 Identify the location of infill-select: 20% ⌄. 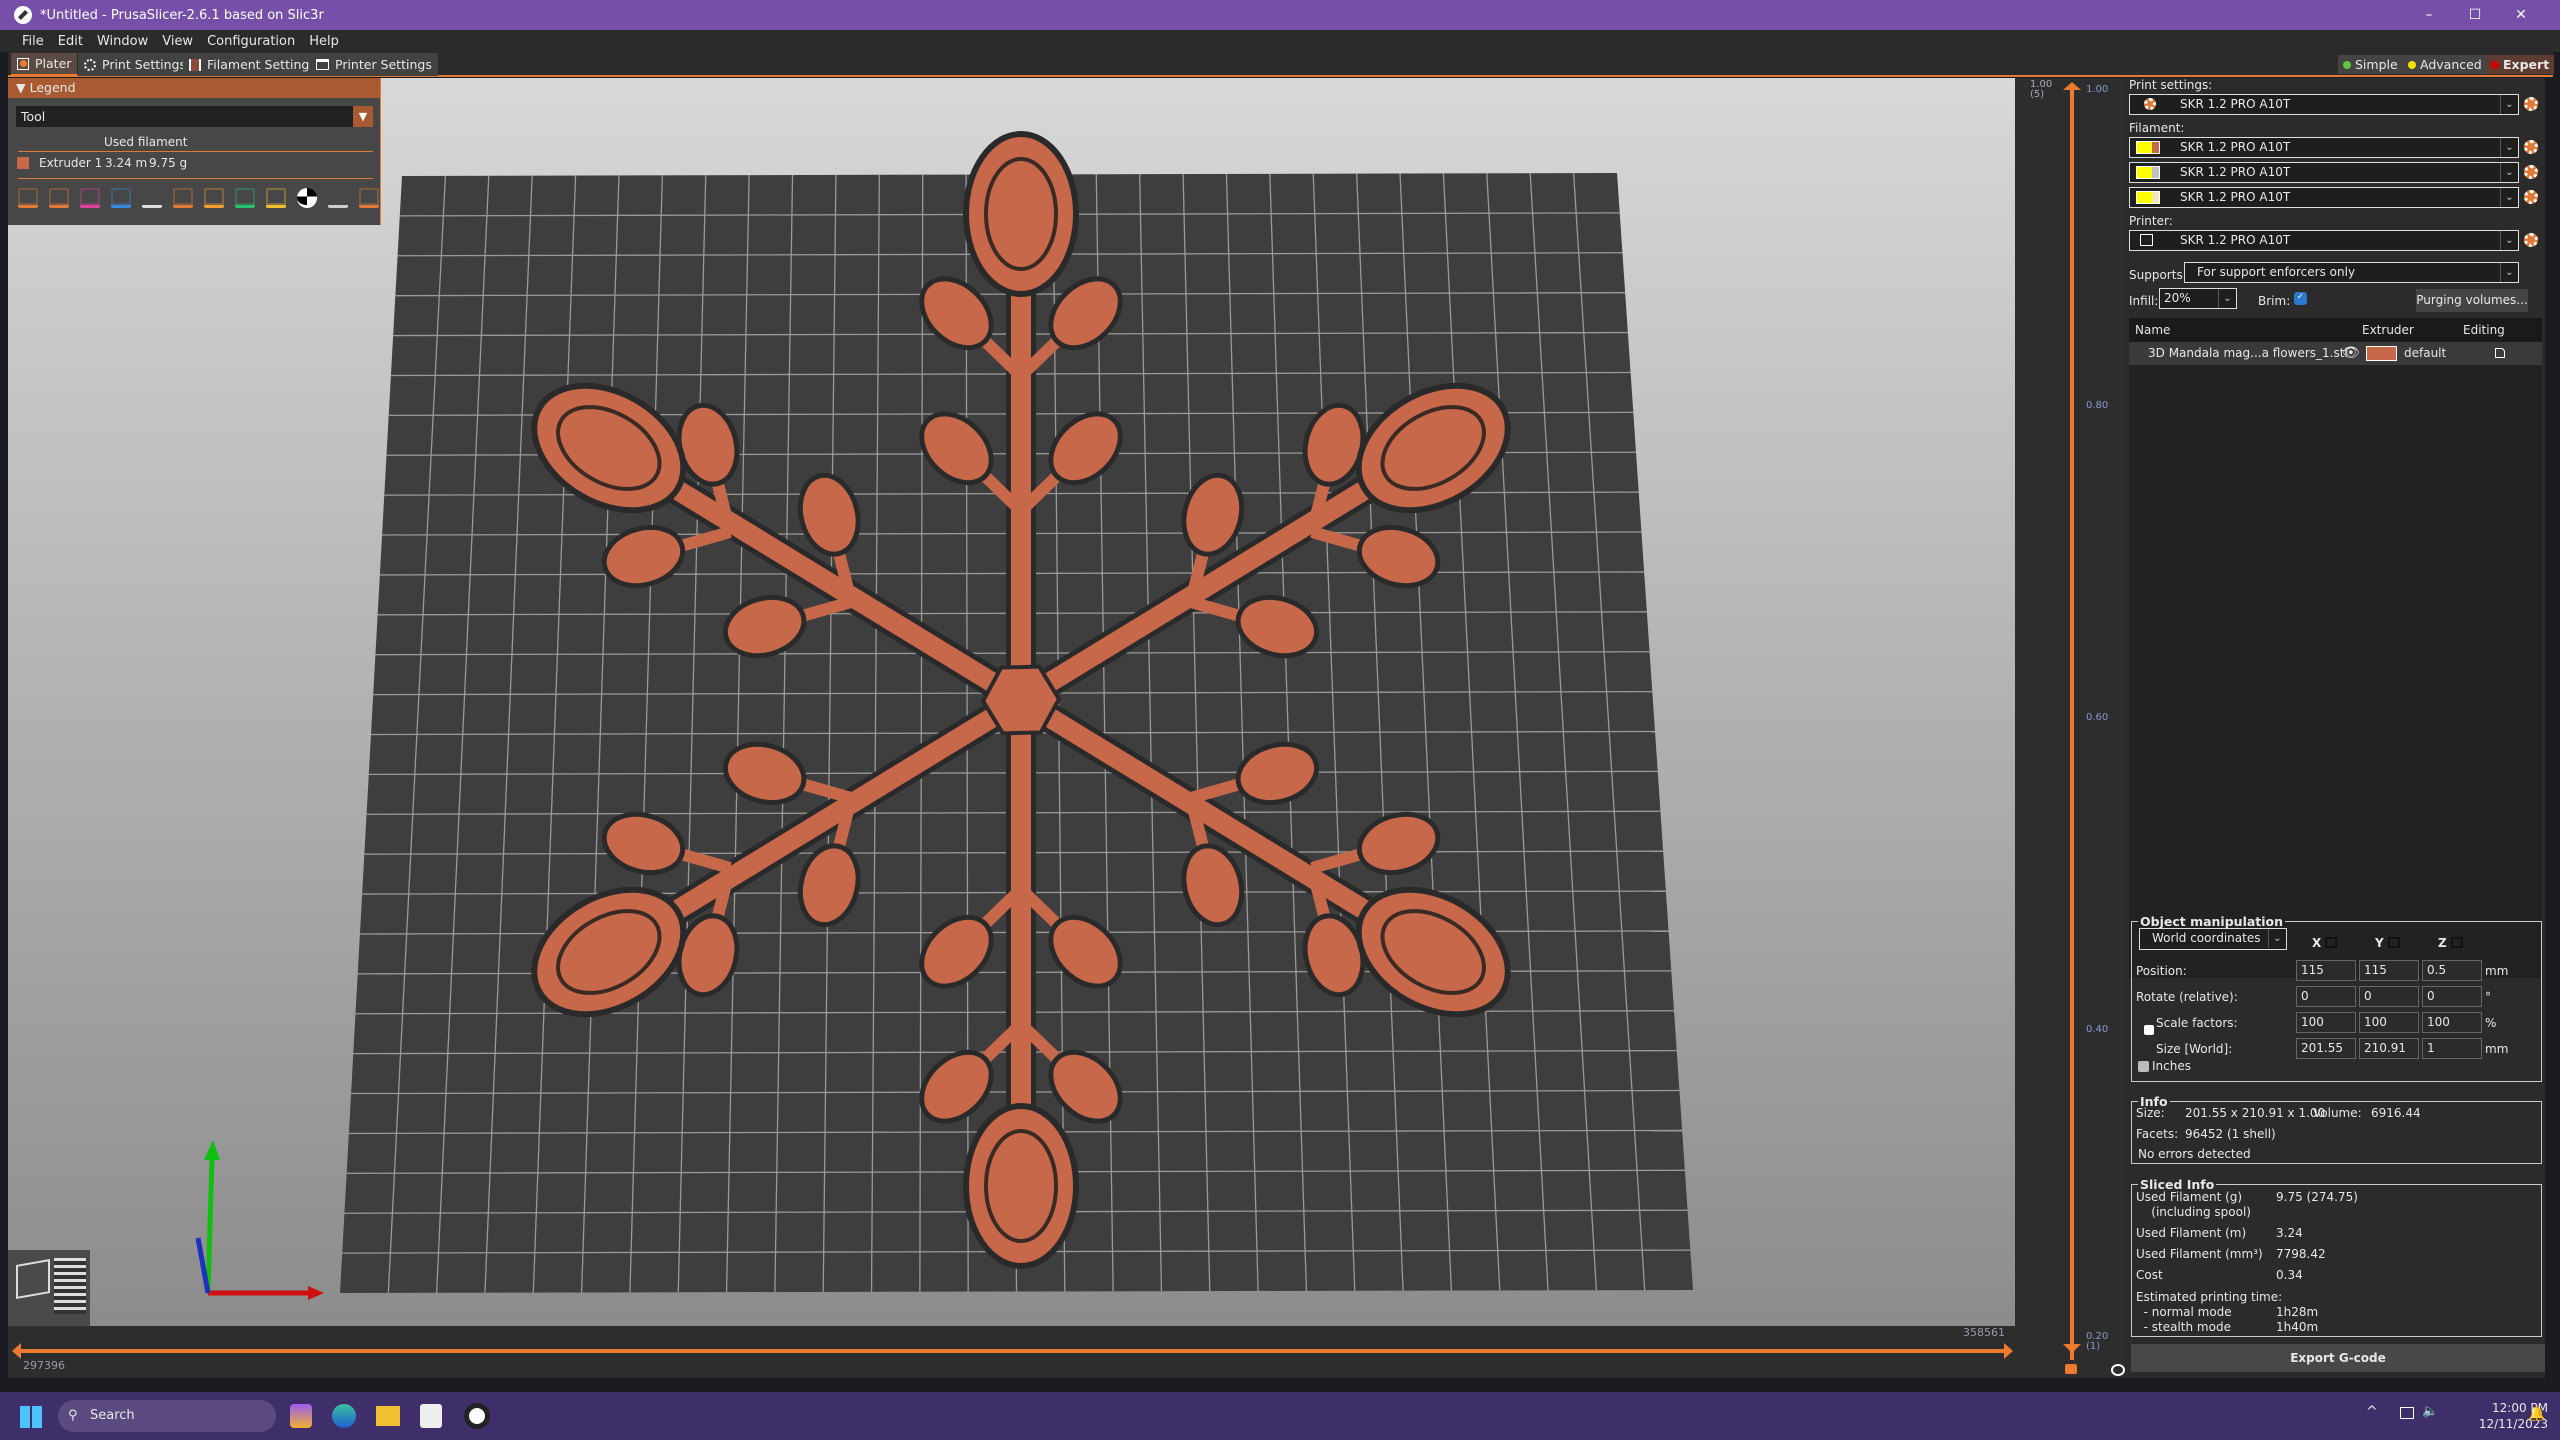
(2198, 298).